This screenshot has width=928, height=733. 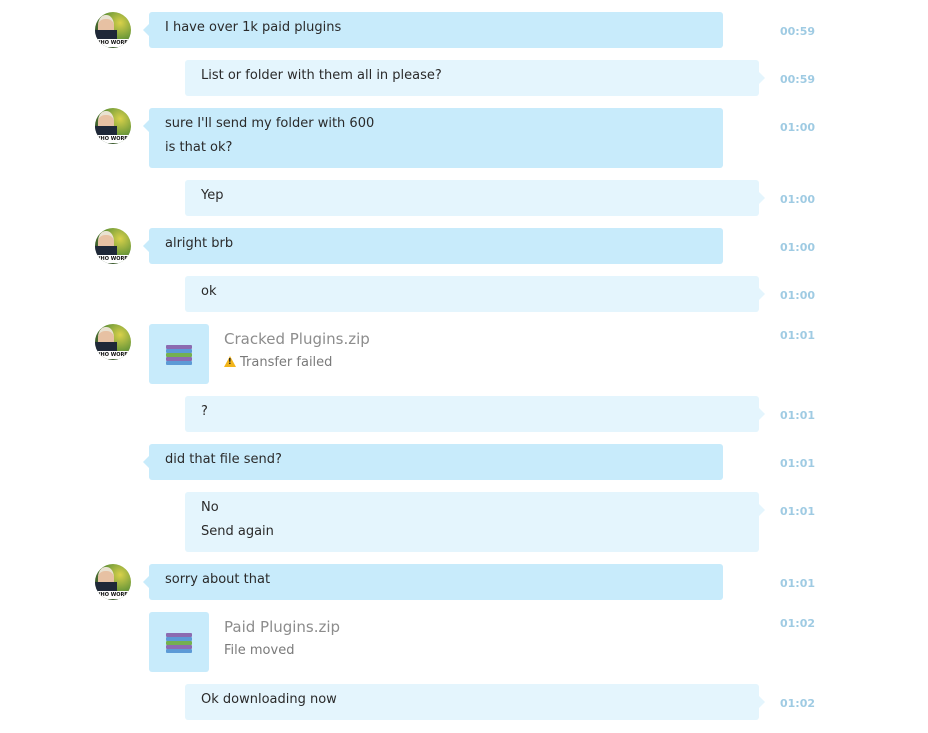 I want to click on message-text: Send again, so click(x=237, y=531).